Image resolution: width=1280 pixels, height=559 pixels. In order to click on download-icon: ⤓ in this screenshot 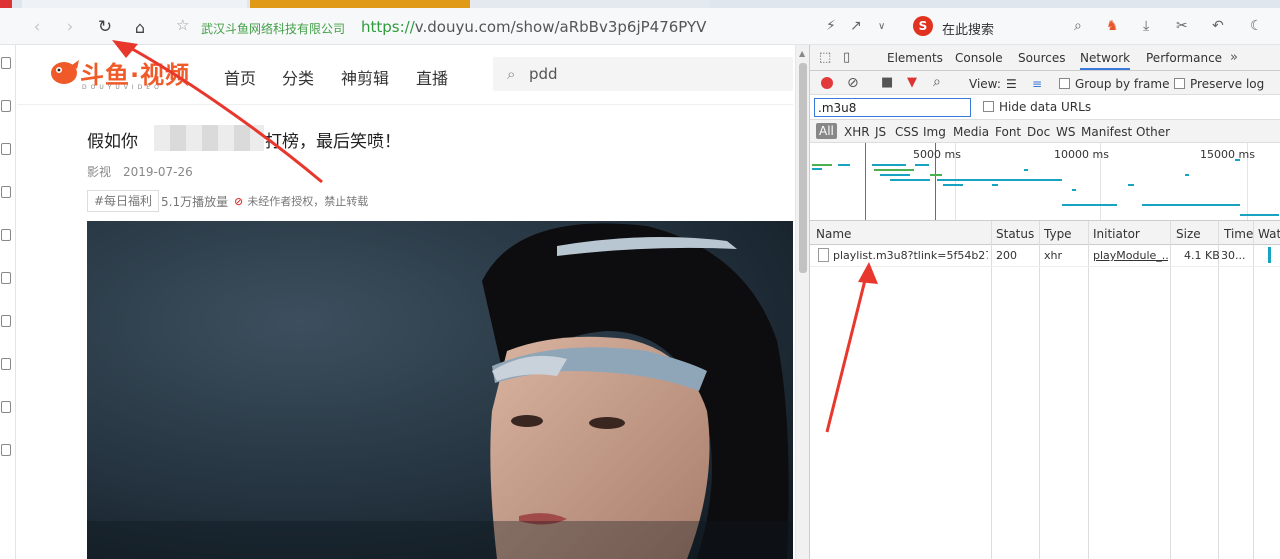, I will do `click(1146, 26)`.